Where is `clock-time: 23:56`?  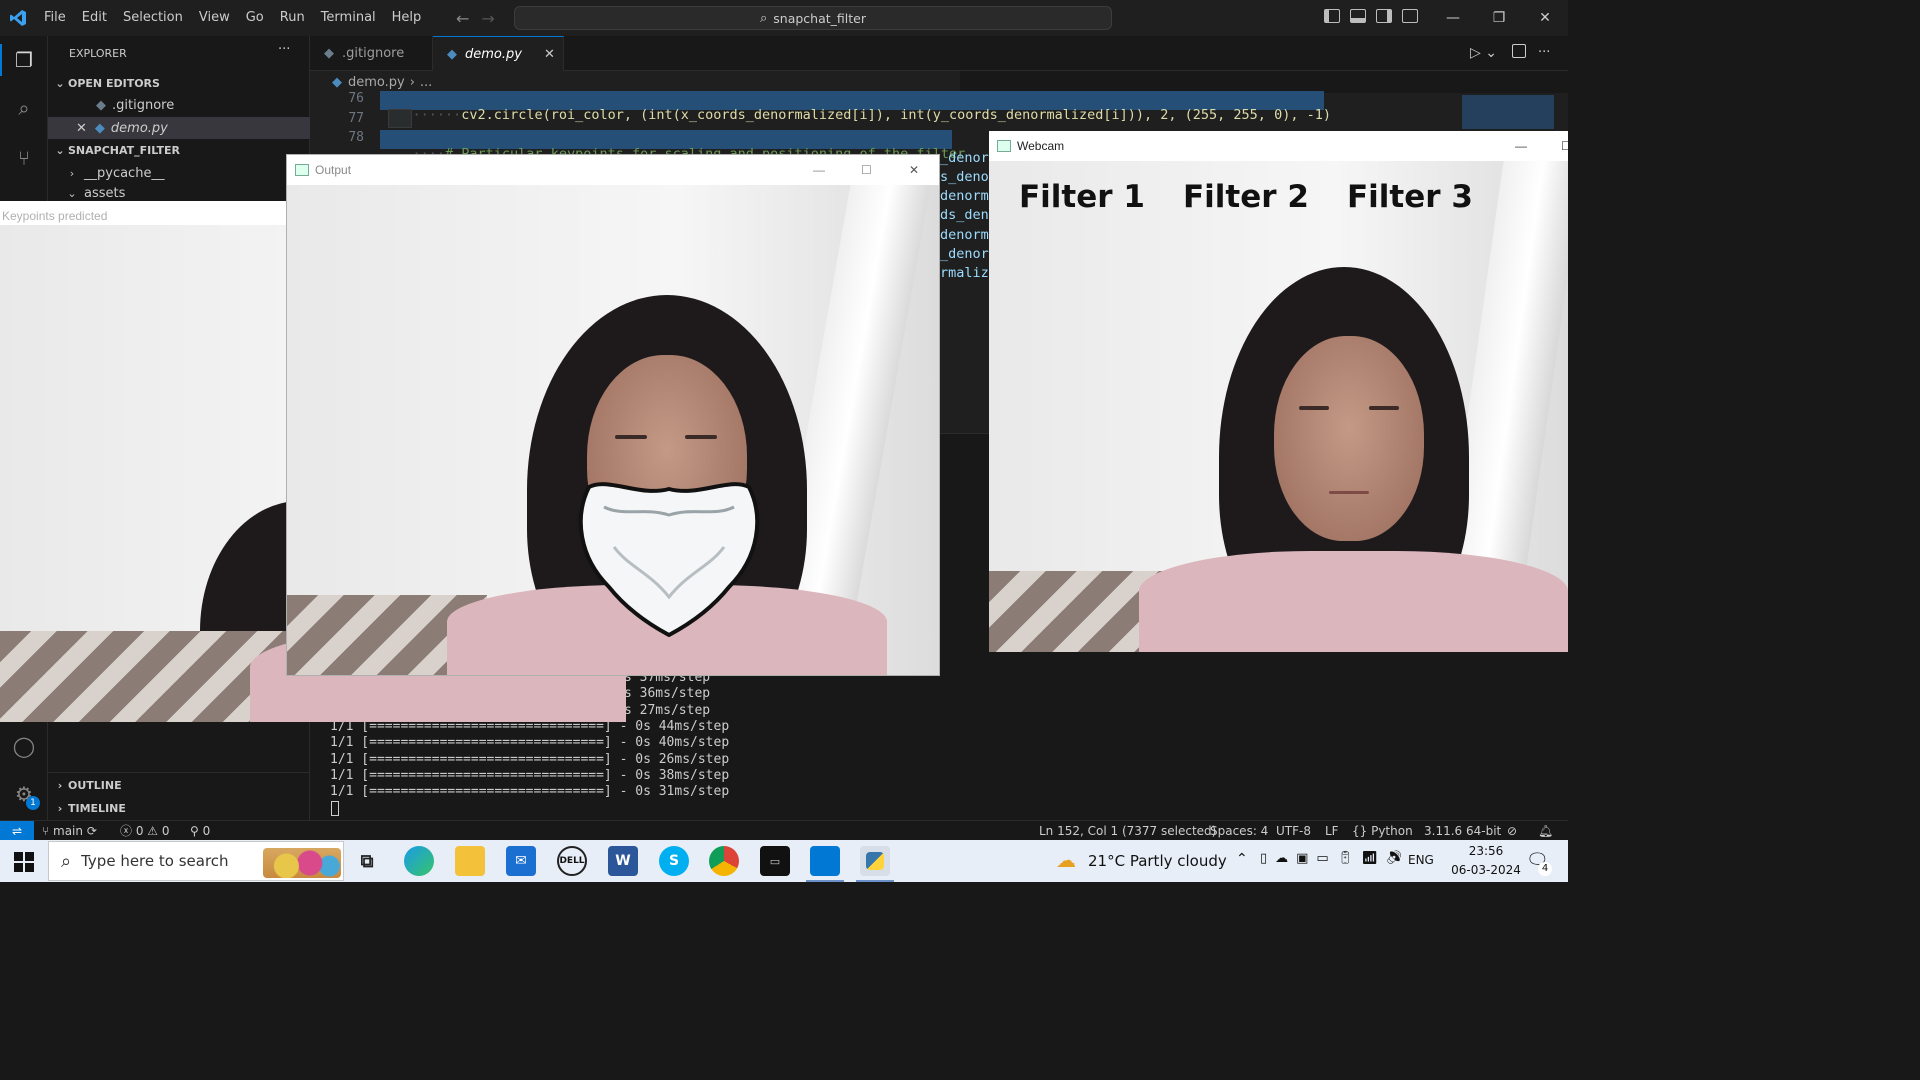
clock-time: 23:56 is located at coordinates (1486, 851).